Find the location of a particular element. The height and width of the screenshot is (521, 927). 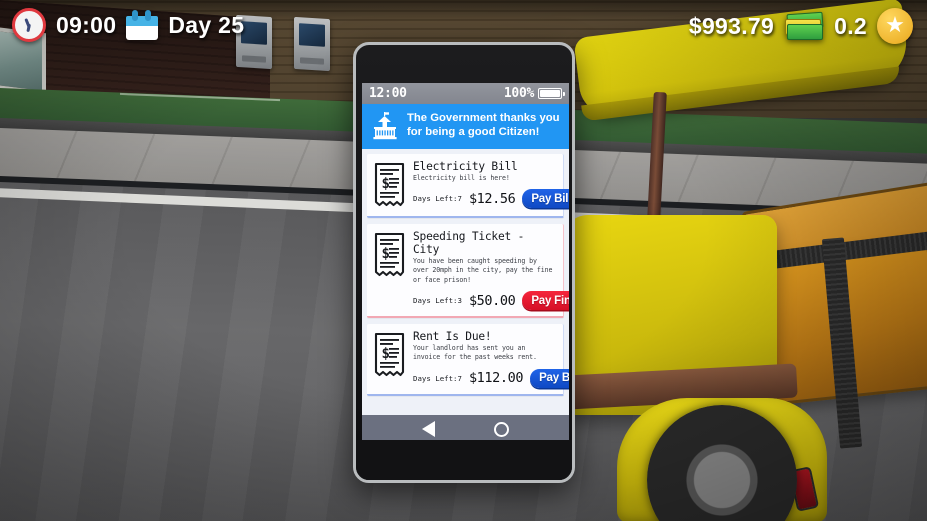

game-hud: 09:00 Day 25 $993.79 0.2 ★ is located at coordinates (463, 26).